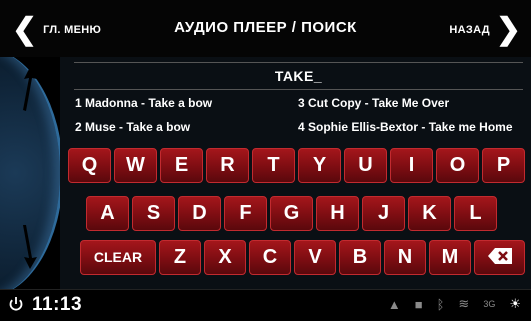  I want to click on key-g: G, so click(291, 213).